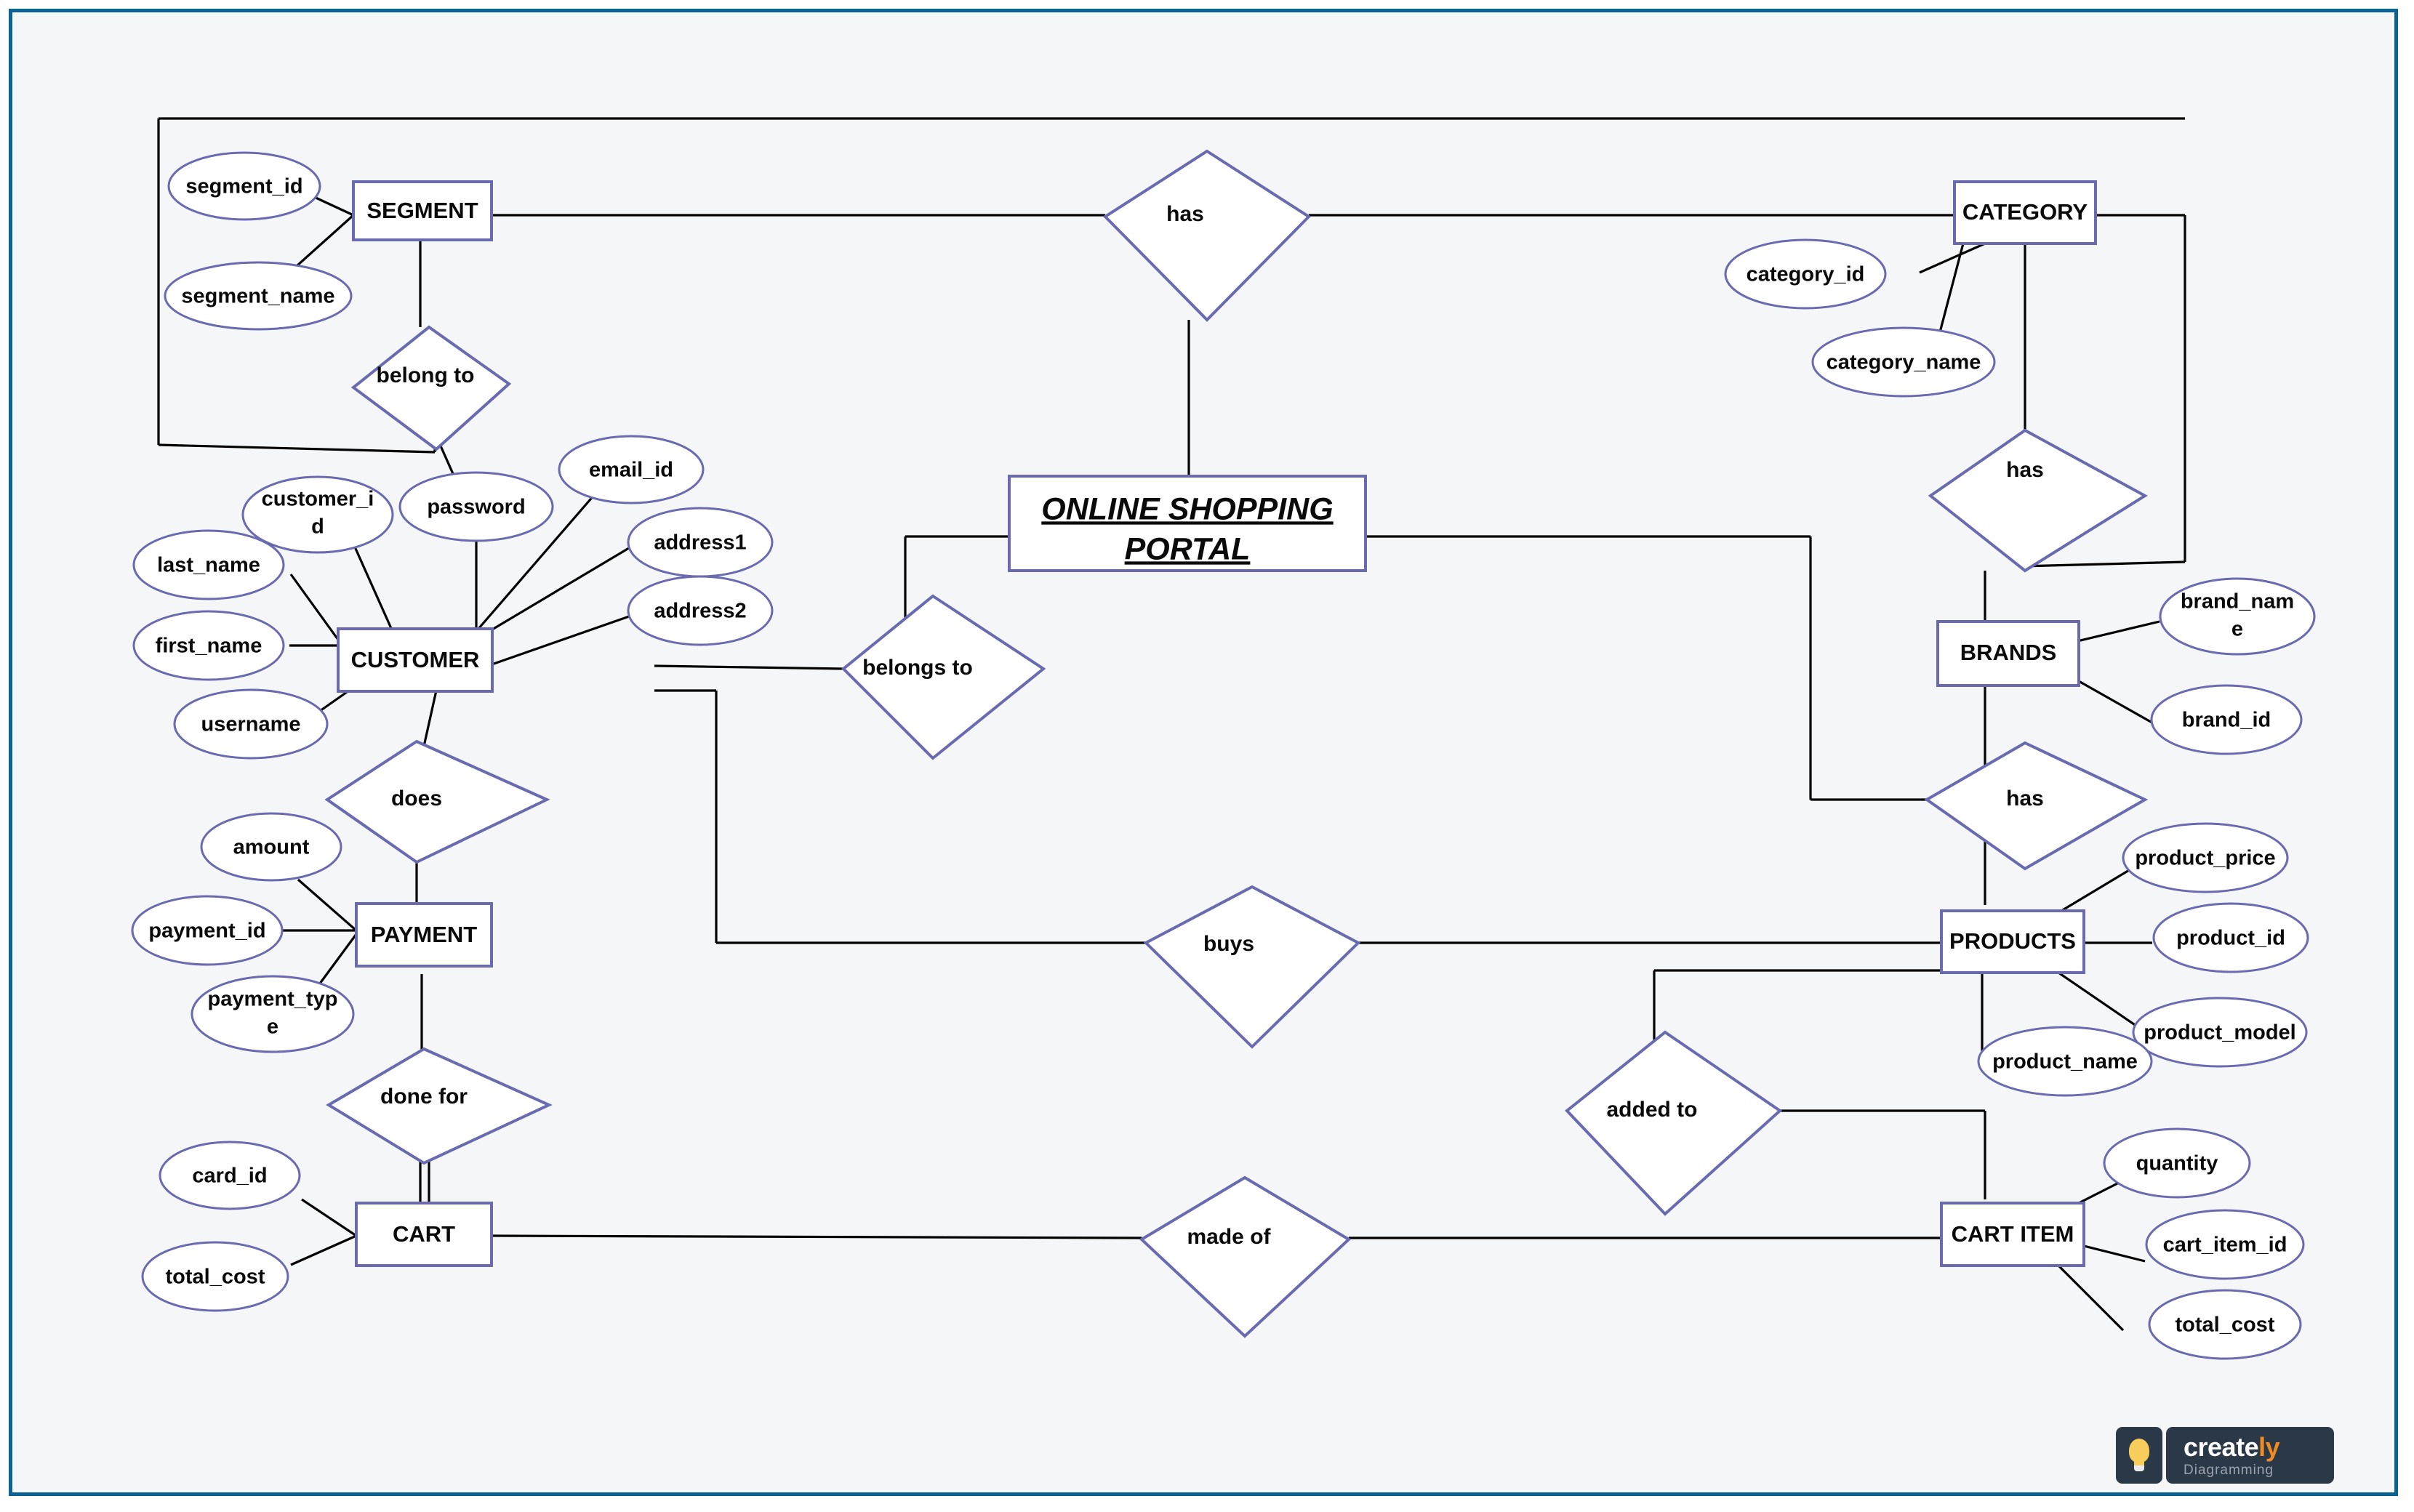  What do you see at coordinates (554, 592) in the screenshot?
I see `link-attr-address1` at bounding box center [554, 592].